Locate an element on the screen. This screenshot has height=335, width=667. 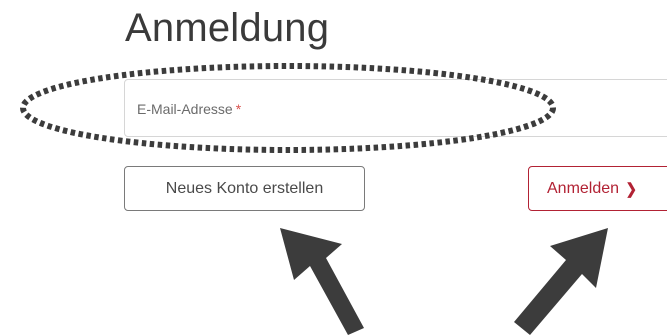
email-label: E-Mail-Adresse * is located at coordinates (189, 109).